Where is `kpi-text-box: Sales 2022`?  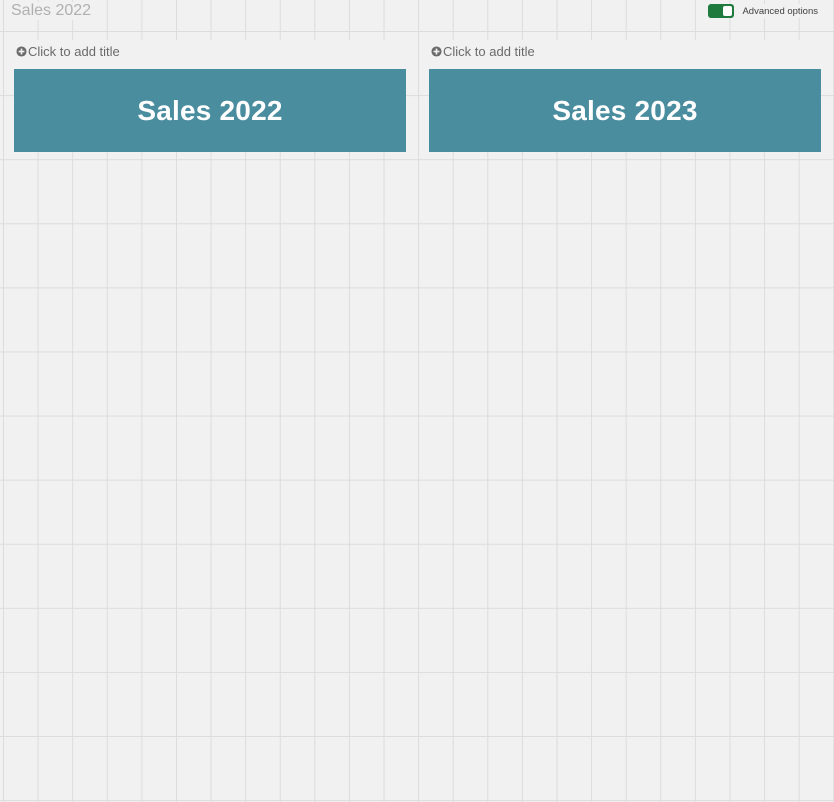
kpi-text-box: Sales 2022 is located at coordinates (210, 110).